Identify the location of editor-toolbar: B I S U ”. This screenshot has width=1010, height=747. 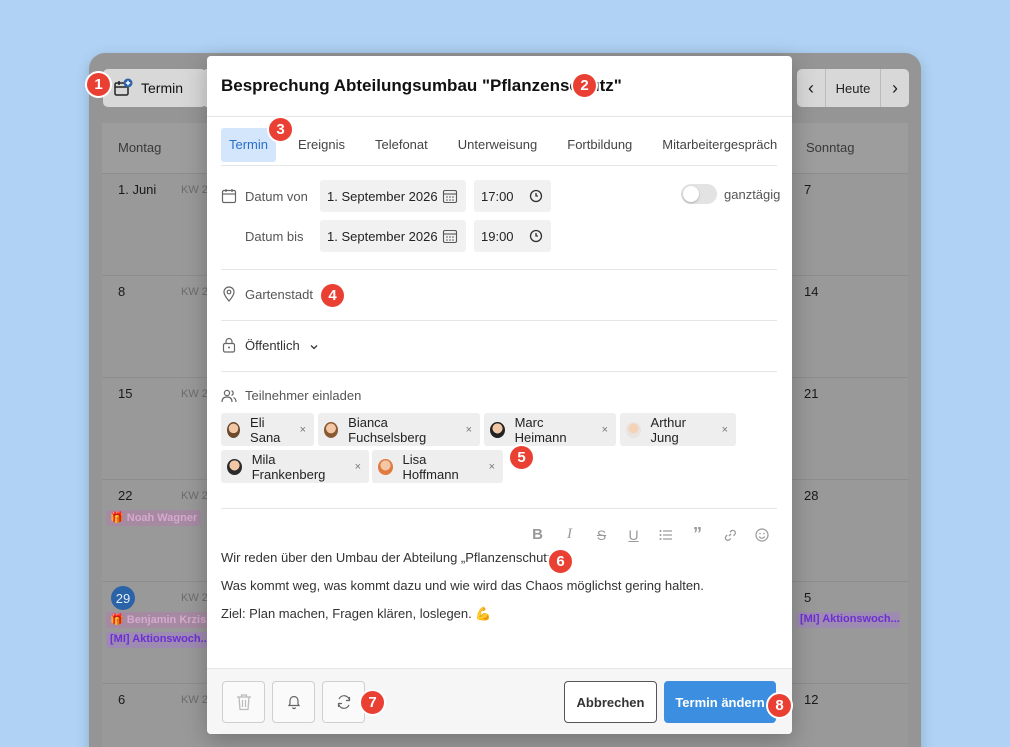
(649, 534).